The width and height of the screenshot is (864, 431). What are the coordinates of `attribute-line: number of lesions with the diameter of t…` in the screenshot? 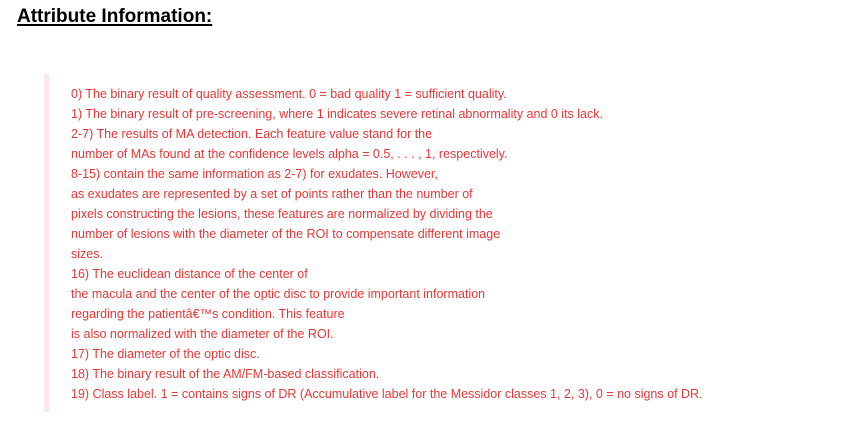 It's located at (286, 234).